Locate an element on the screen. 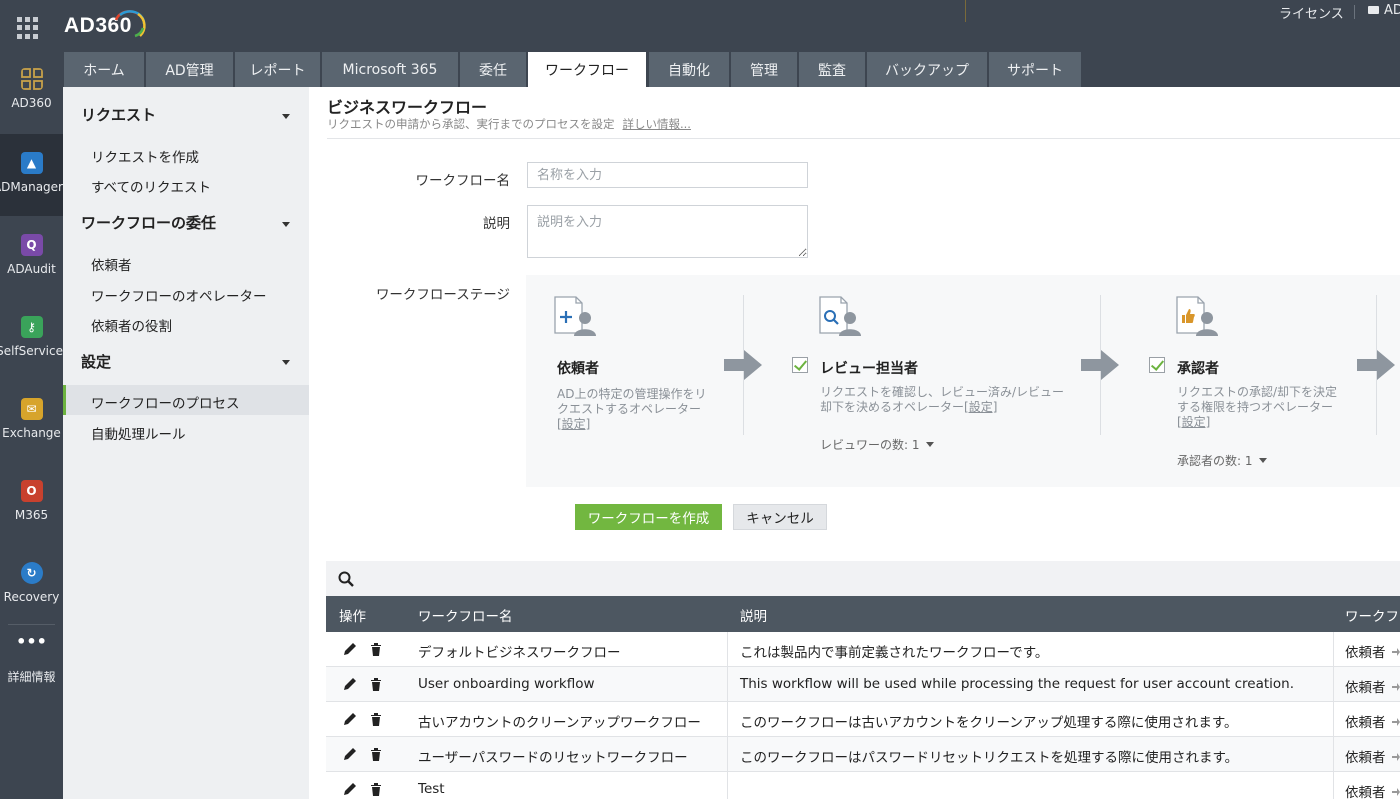 The width and height of the screenshot is (1400, 801). tab-microsoft-365: Microsoft 365 is located at coordinates (390, 69).